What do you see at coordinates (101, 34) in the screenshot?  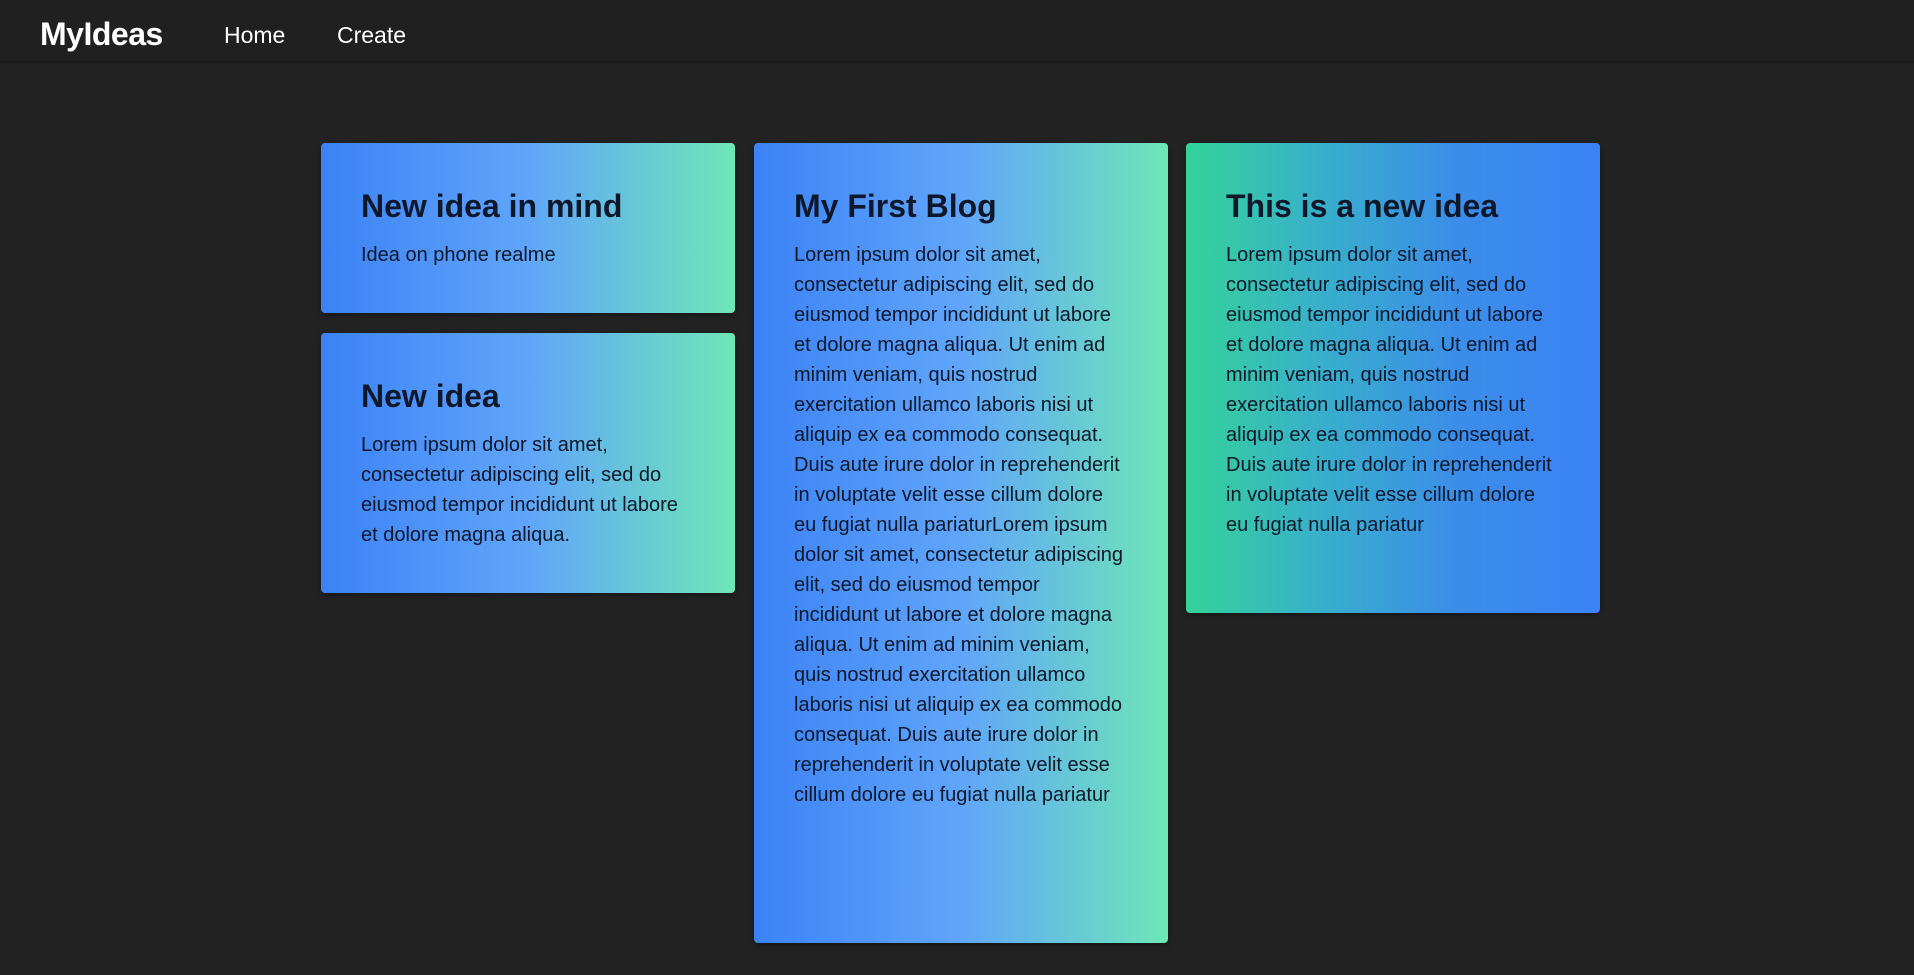 I see `brand-logo: MyIdeas` at bounding box center [101, 34].